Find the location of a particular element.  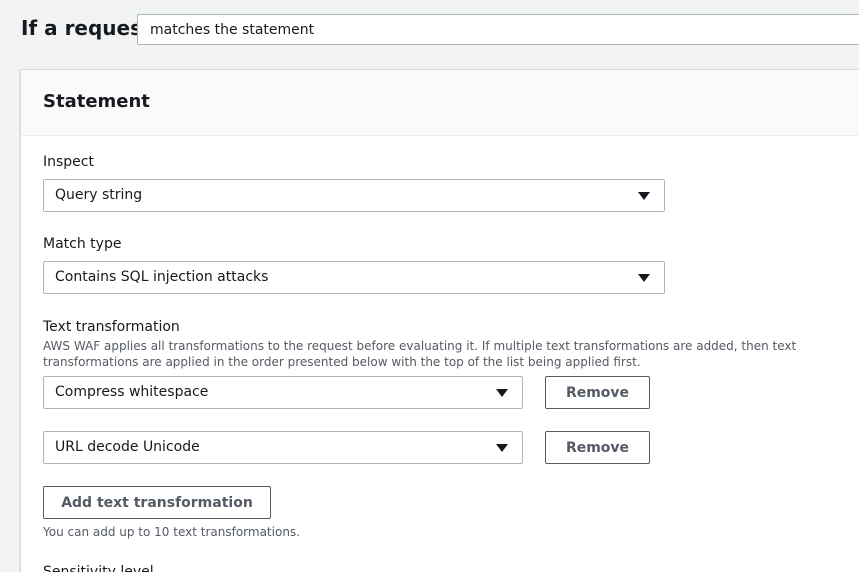

match-type-select: Contains SQL injection attacks is located at coordinates (354, 277).